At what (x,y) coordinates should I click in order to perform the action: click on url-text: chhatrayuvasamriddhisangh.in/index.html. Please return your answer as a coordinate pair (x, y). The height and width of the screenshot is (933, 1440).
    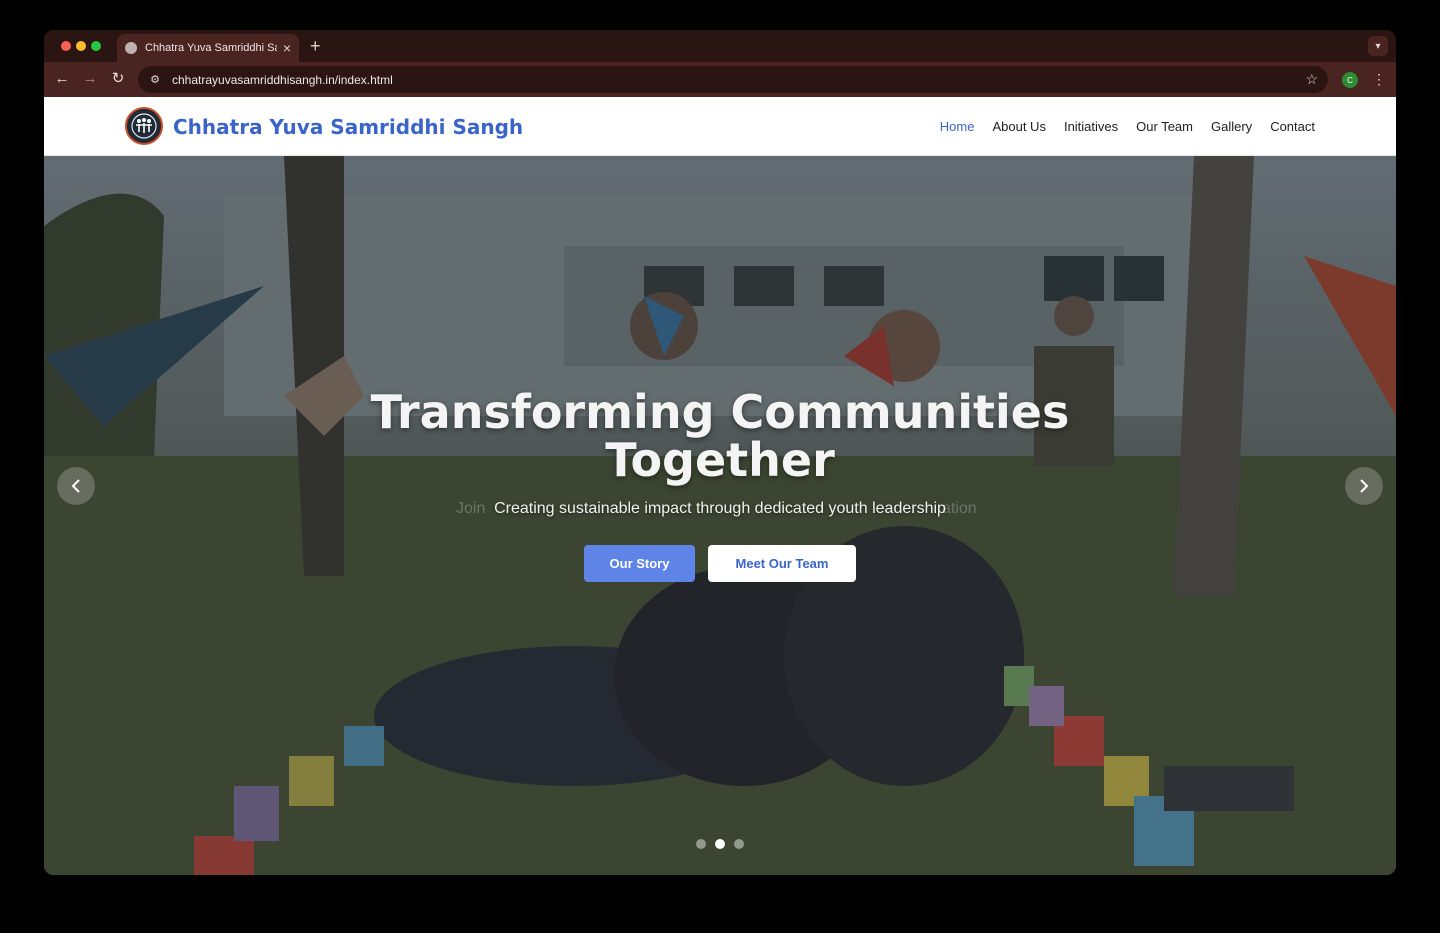
    Looking at the image, I should click on (738, 80).